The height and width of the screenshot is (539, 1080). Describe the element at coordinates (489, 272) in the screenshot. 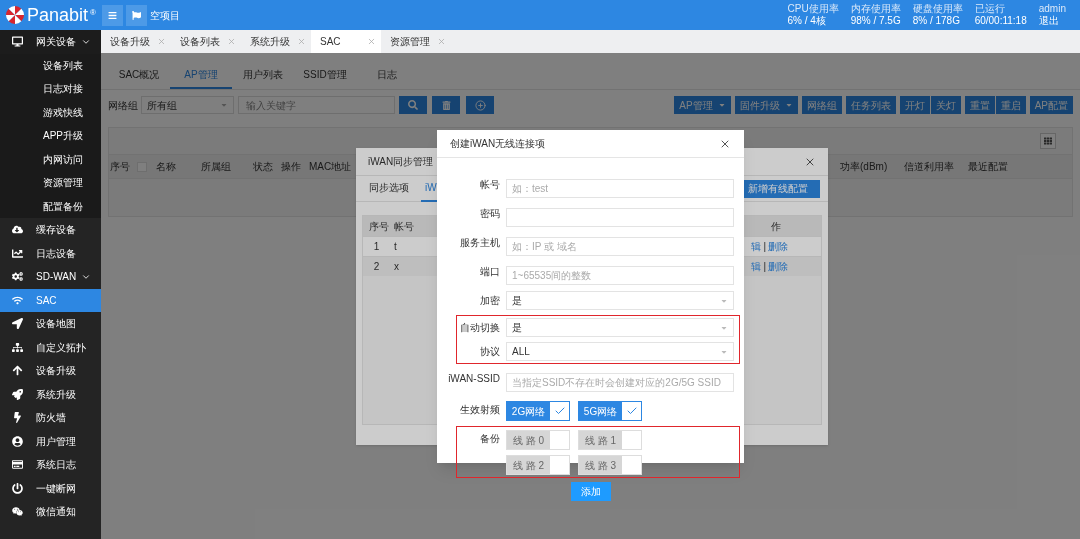

I see `field-label: 端口` at that location.